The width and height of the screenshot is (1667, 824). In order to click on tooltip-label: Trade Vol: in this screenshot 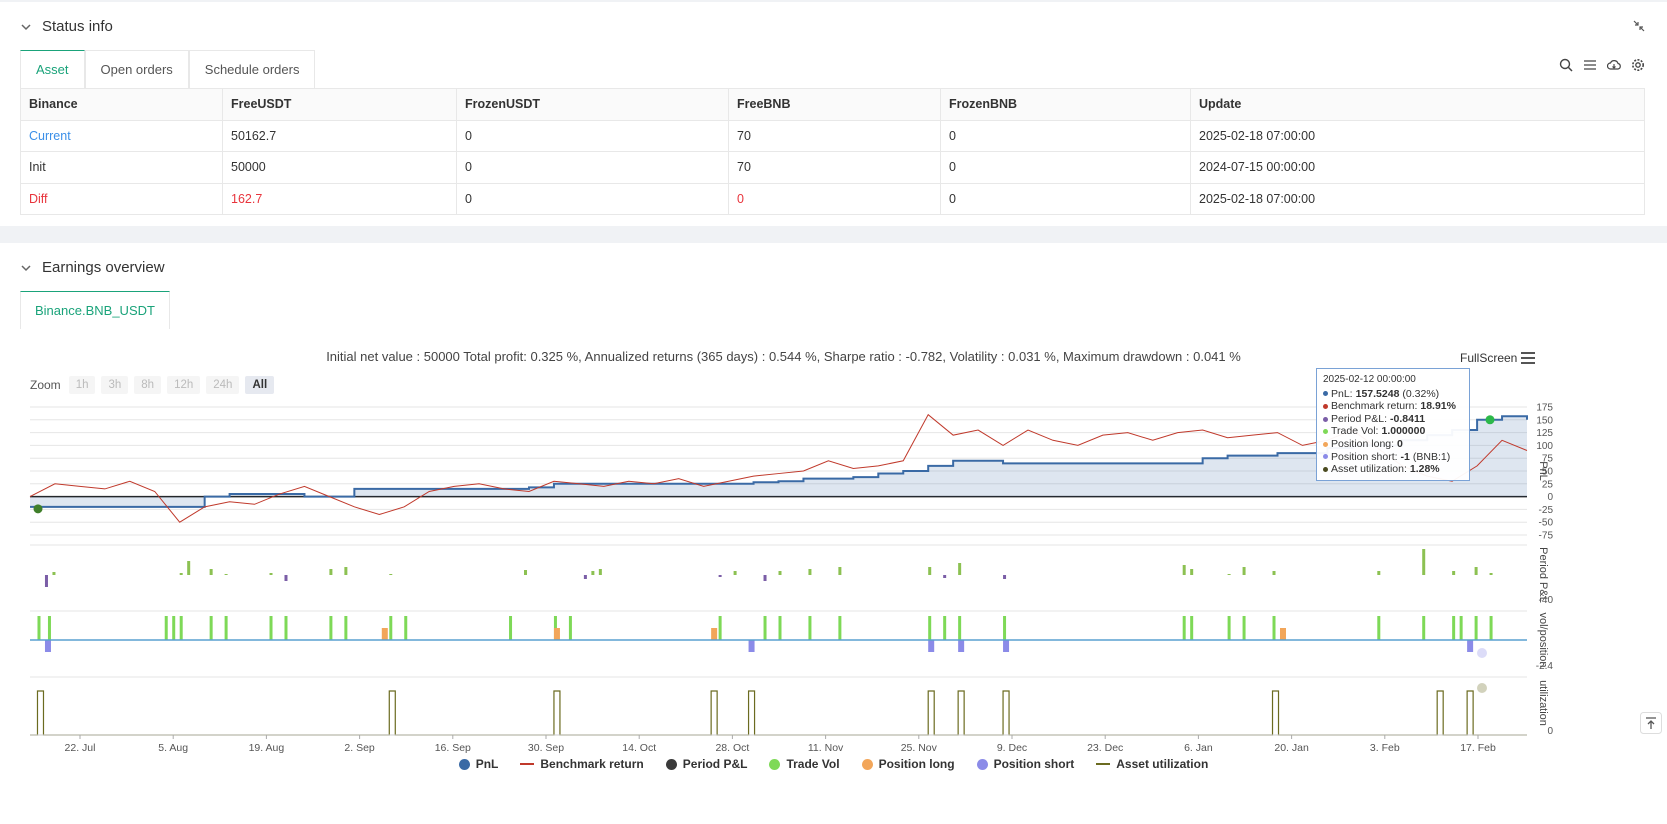, I will do `click(1355, 431)`.